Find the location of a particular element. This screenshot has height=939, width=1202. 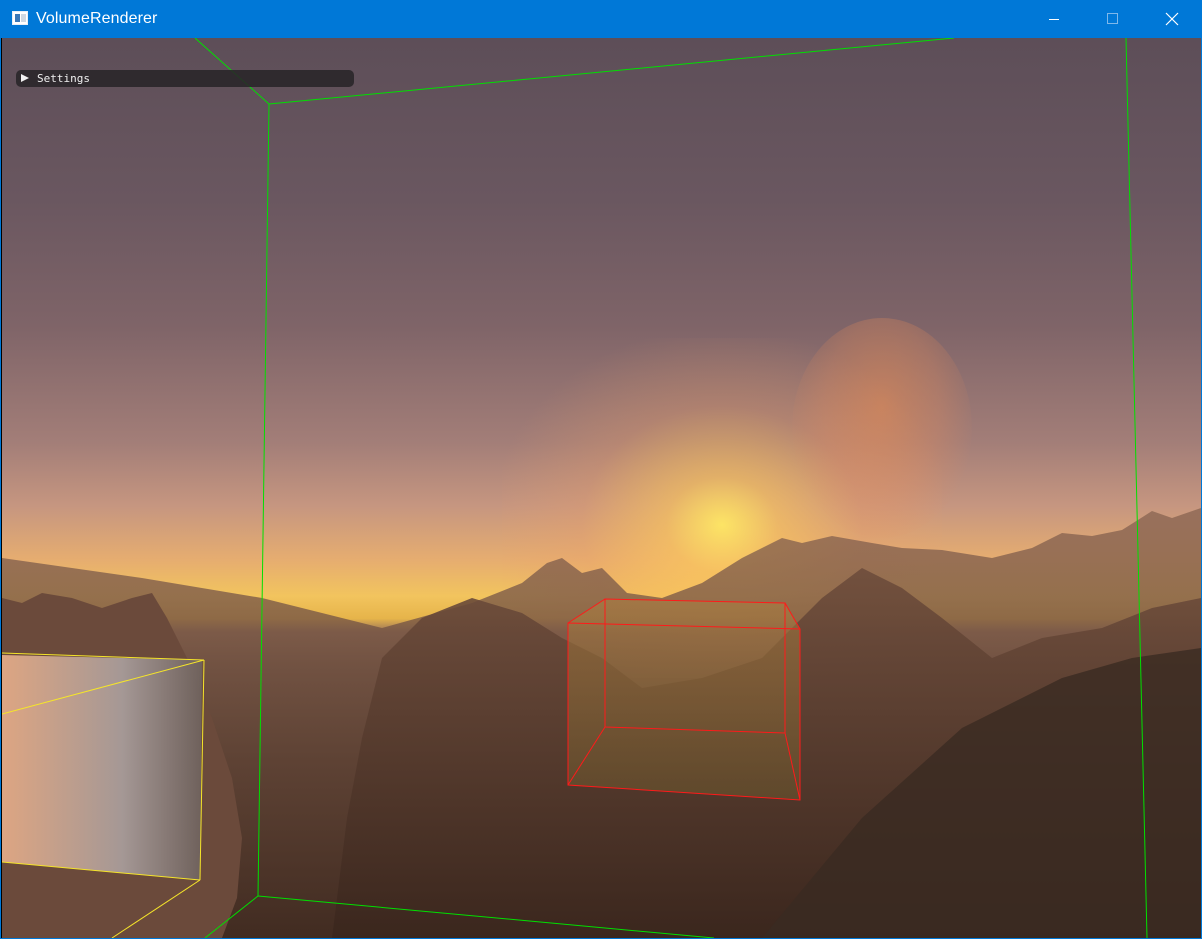

close-icon is located at coordinates (1172, 19).